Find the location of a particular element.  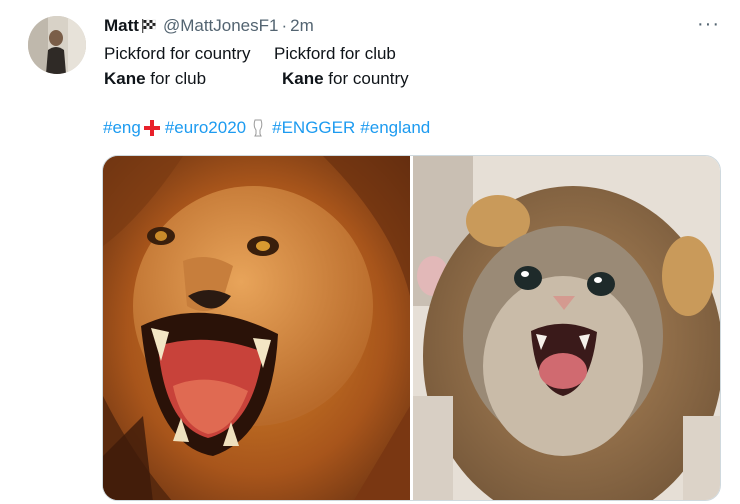

england-flag-icon is located at coordinates (152, 128).